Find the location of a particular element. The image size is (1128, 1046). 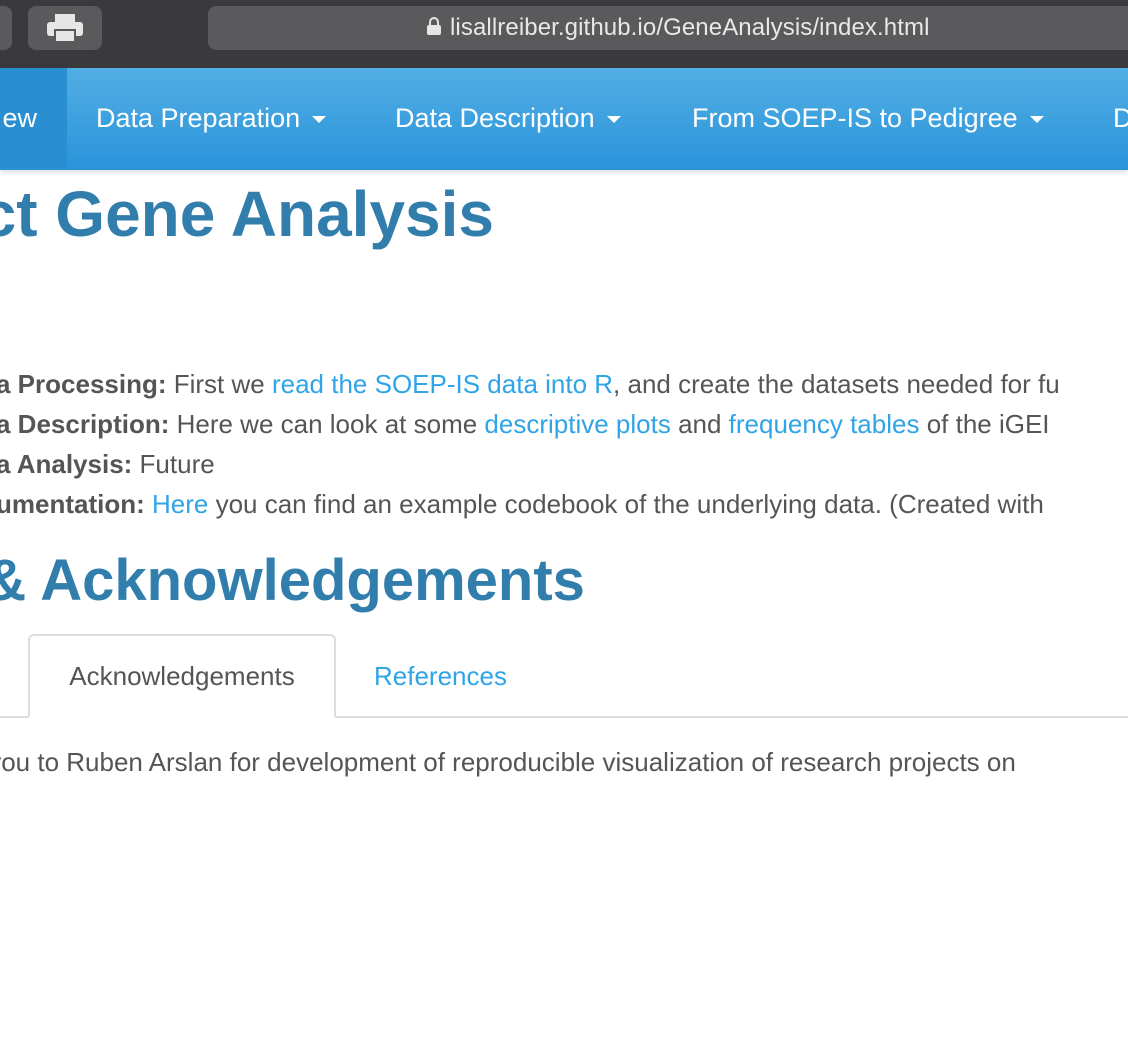

page-title: ect Gene Analysis is located at coordinates (247, 214).